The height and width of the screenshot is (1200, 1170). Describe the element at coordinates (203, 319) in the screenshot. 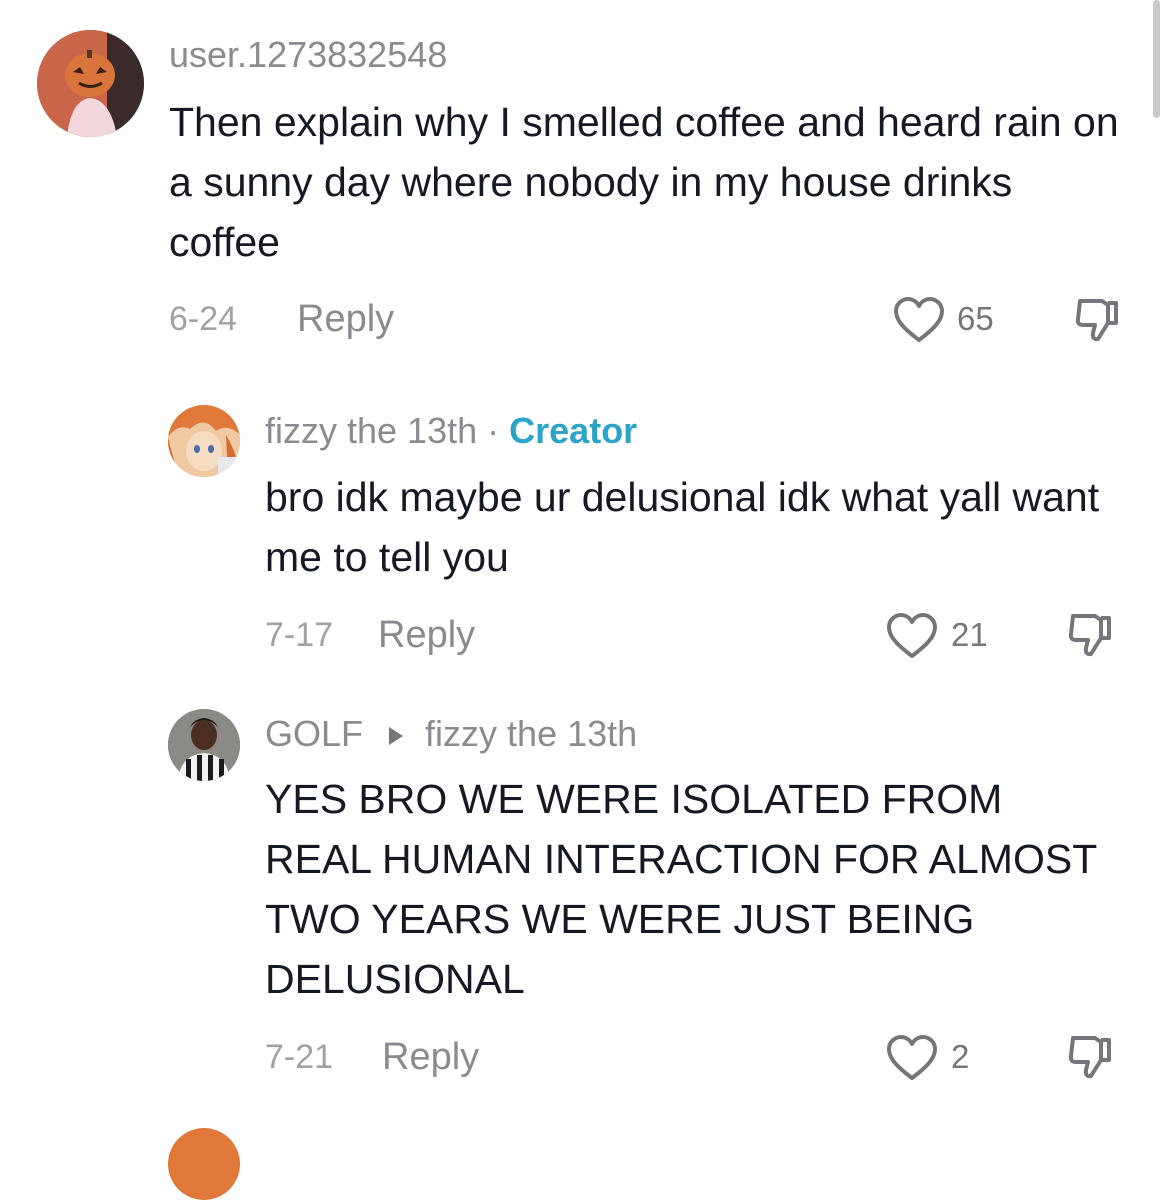

I see `comment-date: 6-24` at that location.